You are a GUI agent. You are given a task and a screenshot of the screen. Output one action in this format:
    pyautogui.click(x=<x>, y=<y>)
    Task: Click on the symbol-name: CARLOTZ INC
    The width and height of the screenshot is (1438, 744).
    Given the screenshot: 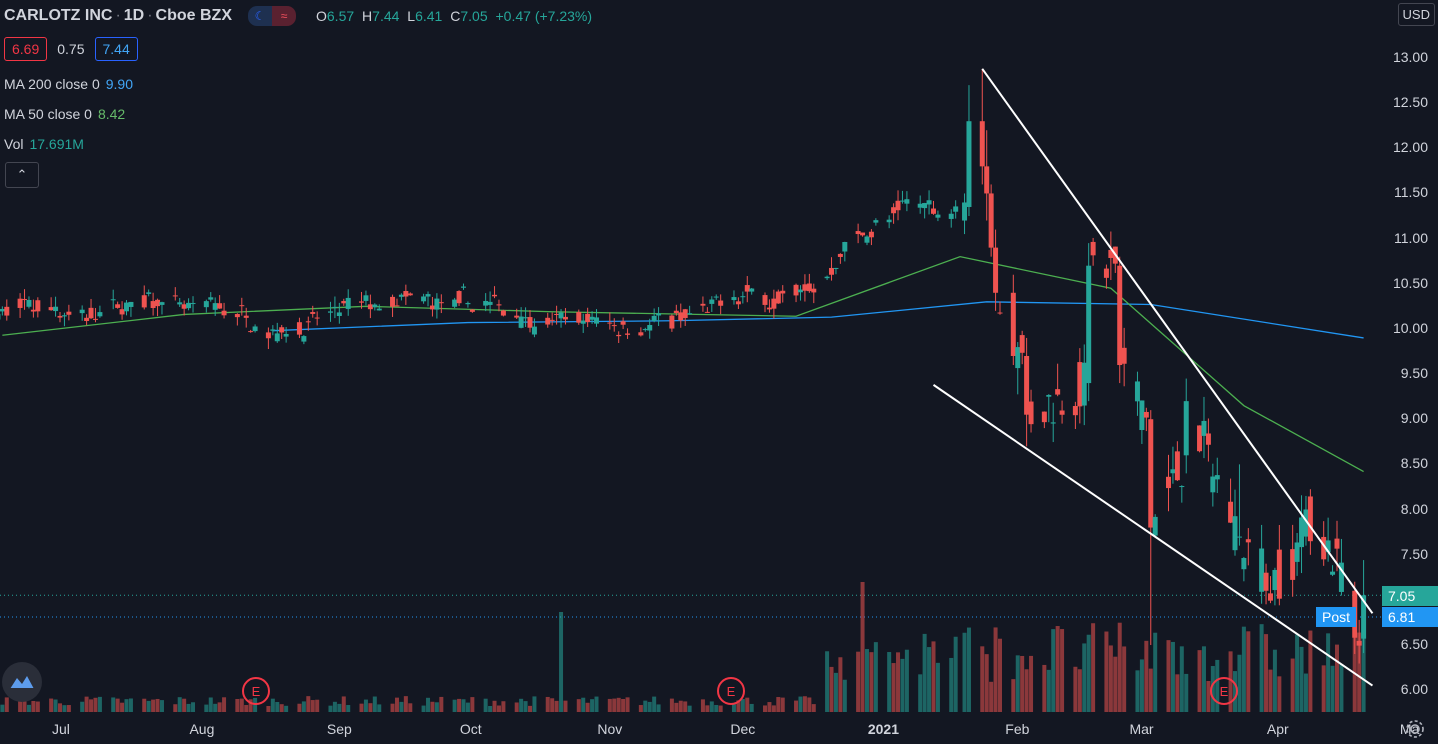 What is the action you would take?
    pyautogui.click(x=58, y=16)
    